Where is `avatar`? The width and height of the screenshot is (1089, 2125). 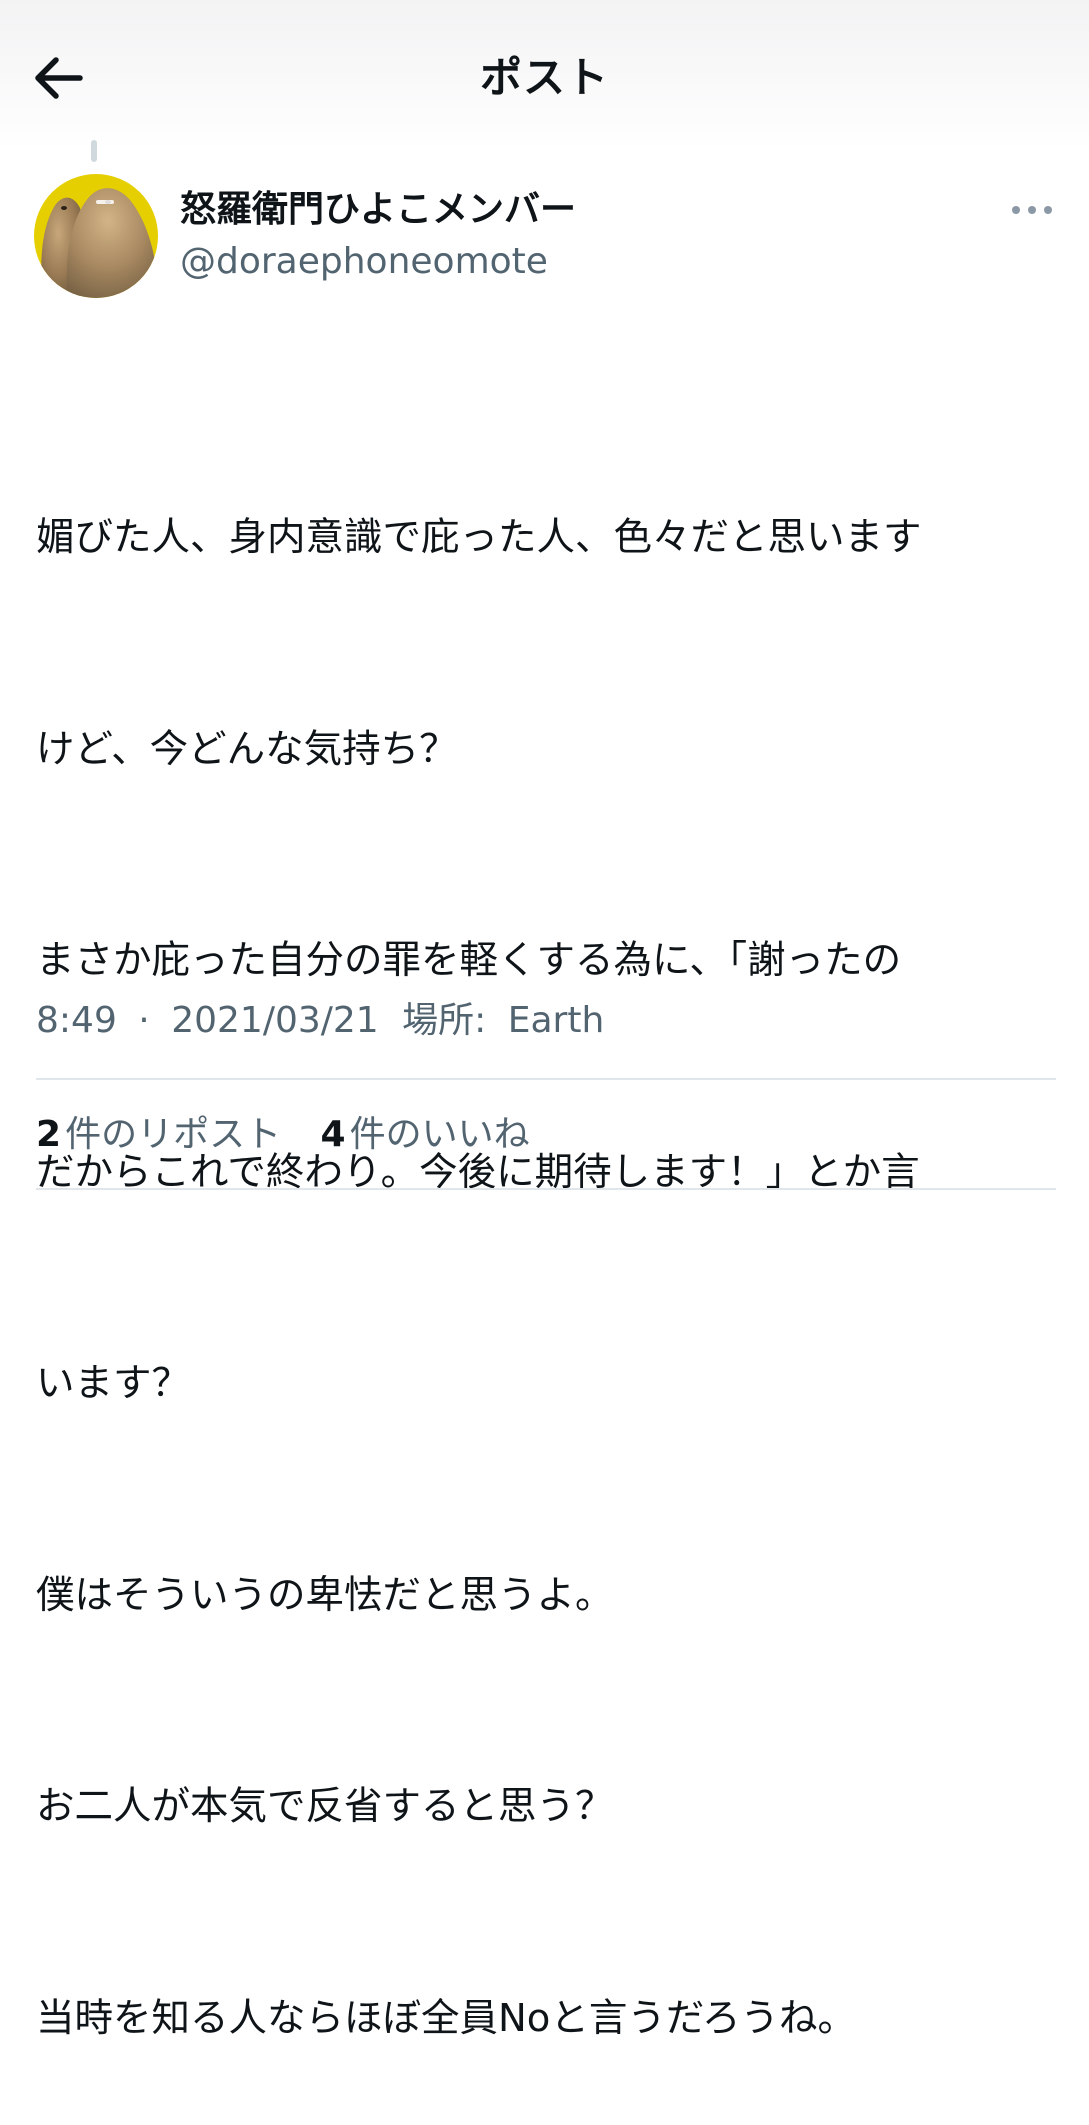 avatar is located at coordinates (96, 236).